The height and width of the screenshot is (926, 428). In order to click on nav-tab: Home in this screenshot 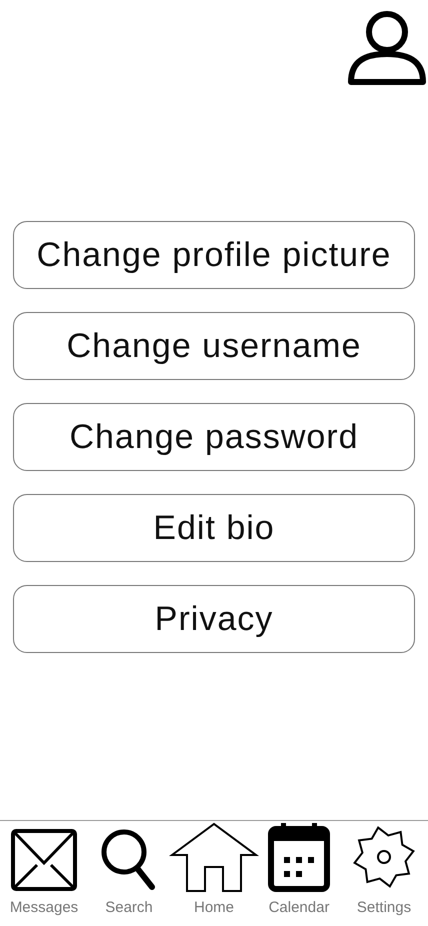, I will do `click(214, 873)`.